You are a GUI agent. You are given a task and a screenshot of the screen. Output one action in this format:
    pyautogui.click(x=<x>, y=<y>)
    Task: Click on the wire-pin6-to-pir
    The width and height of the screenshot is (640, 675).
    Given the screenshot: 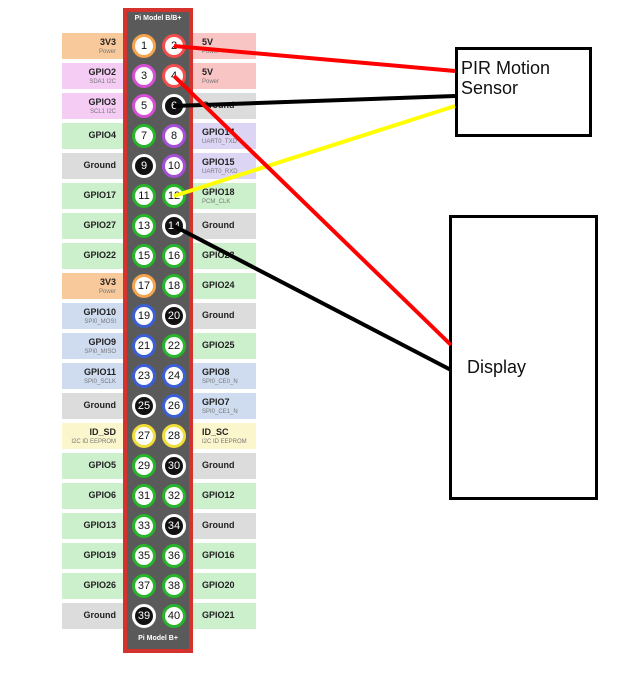 What is the action you would take?
    pyautogui.click(x=314, y=101)
    